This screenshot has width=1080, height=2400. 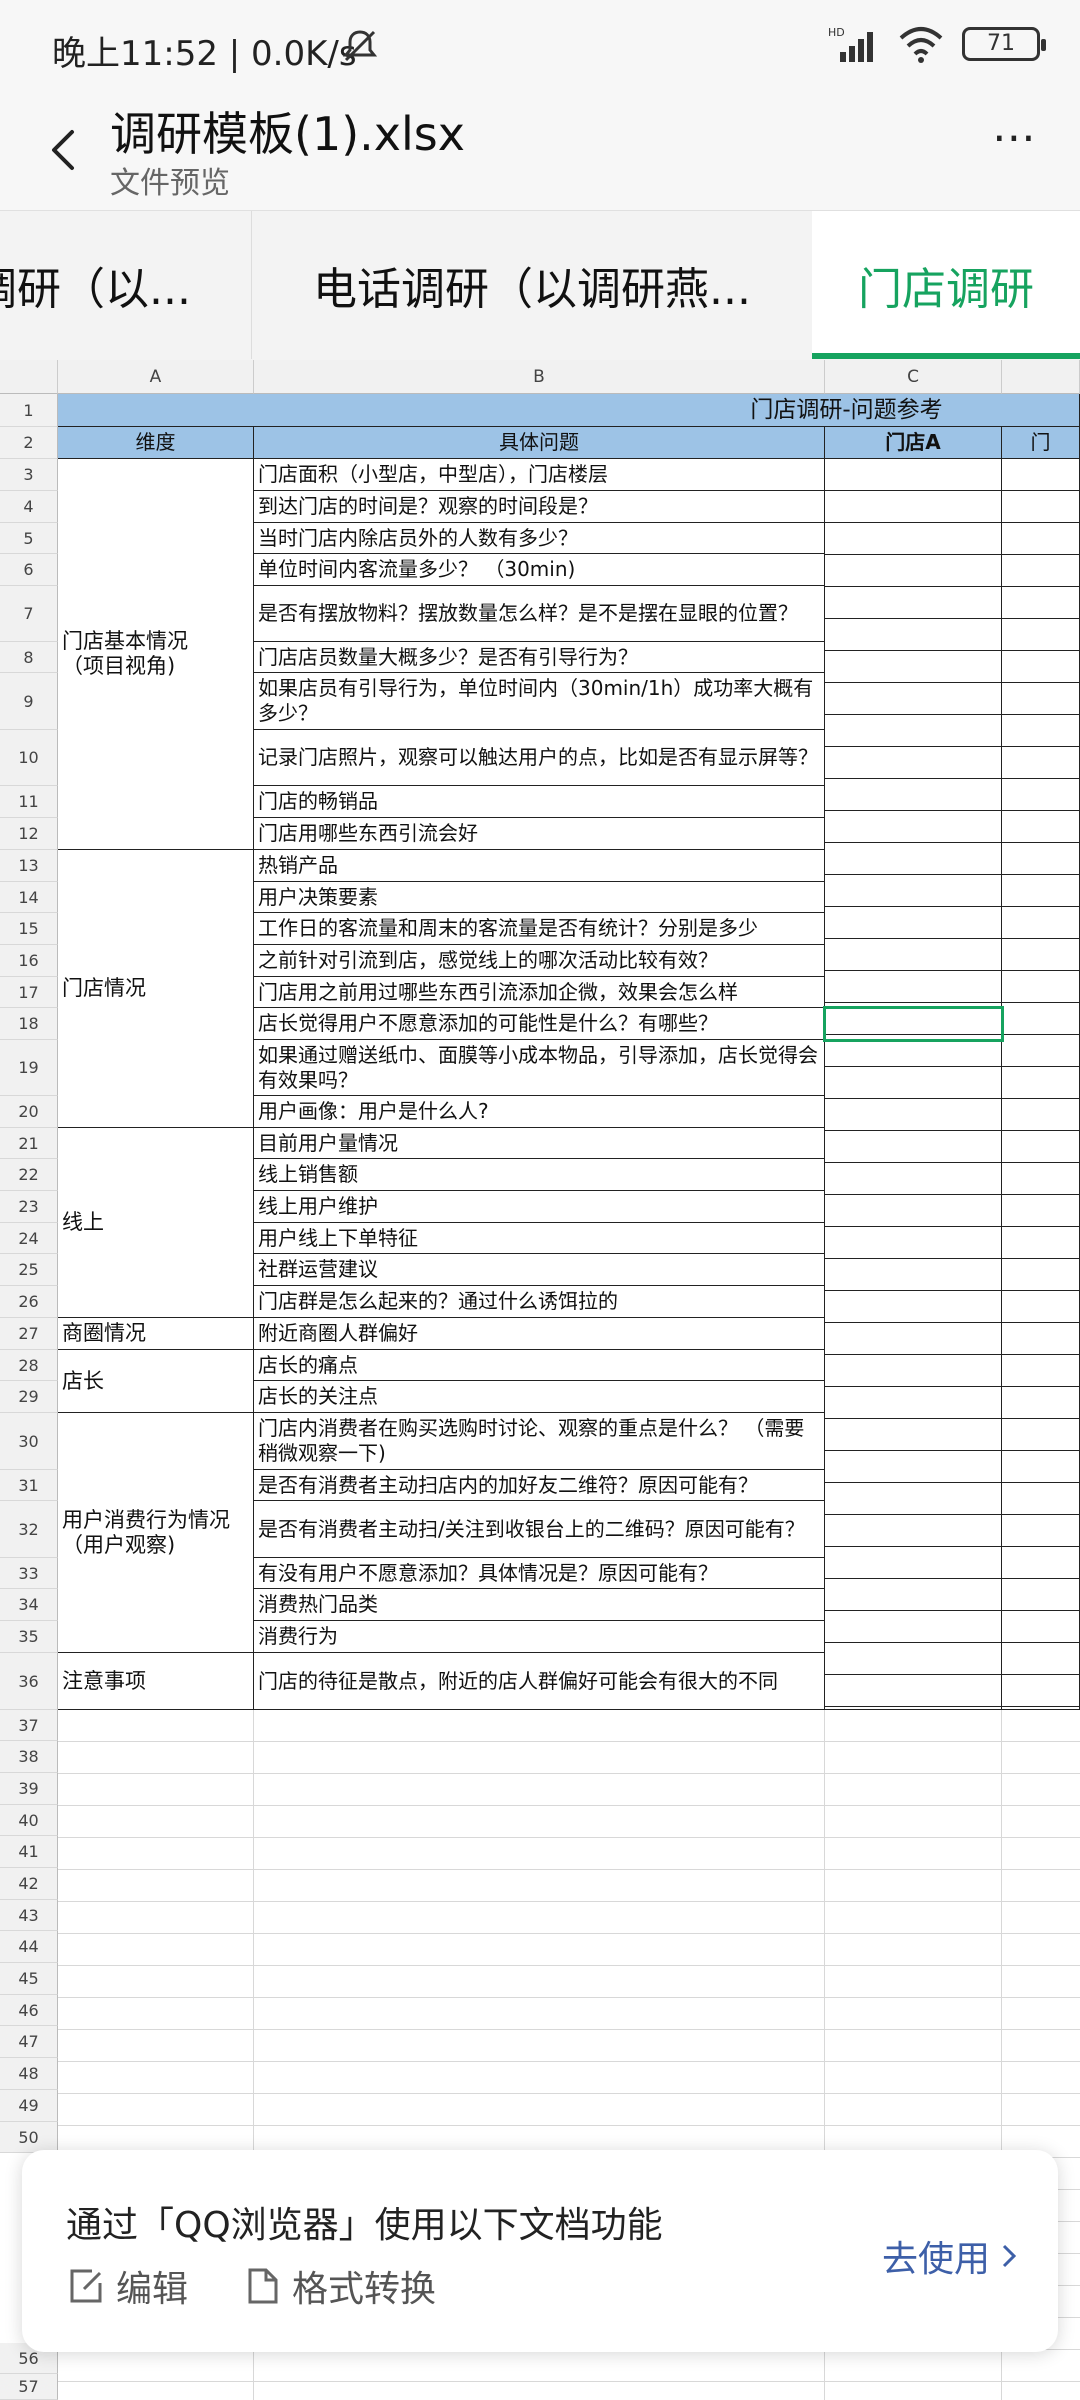 What do you see at coordinates (29, 443) in the screenshot?
I see `row-number: 2` at bounding box center [29, 443].